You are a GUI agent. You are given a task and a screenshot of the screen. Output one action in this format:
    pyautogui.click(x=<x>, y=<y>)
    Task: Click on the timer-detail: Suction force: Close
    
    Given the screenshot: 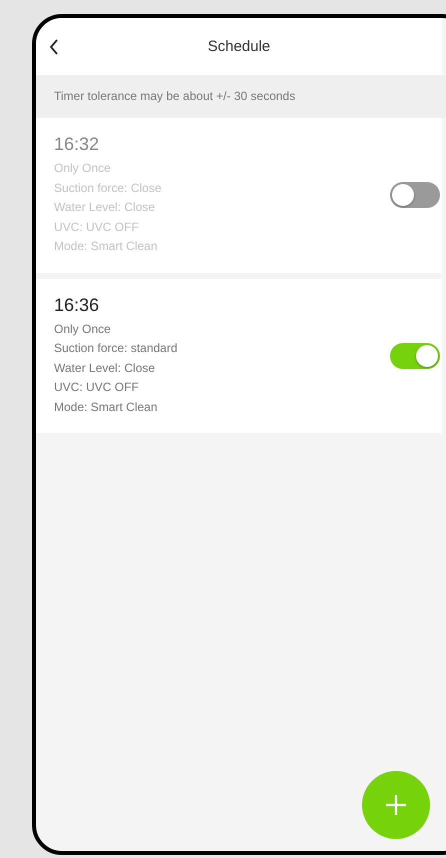 What is the action you would take?
    pyautogui.click(x=108, y=188)
    